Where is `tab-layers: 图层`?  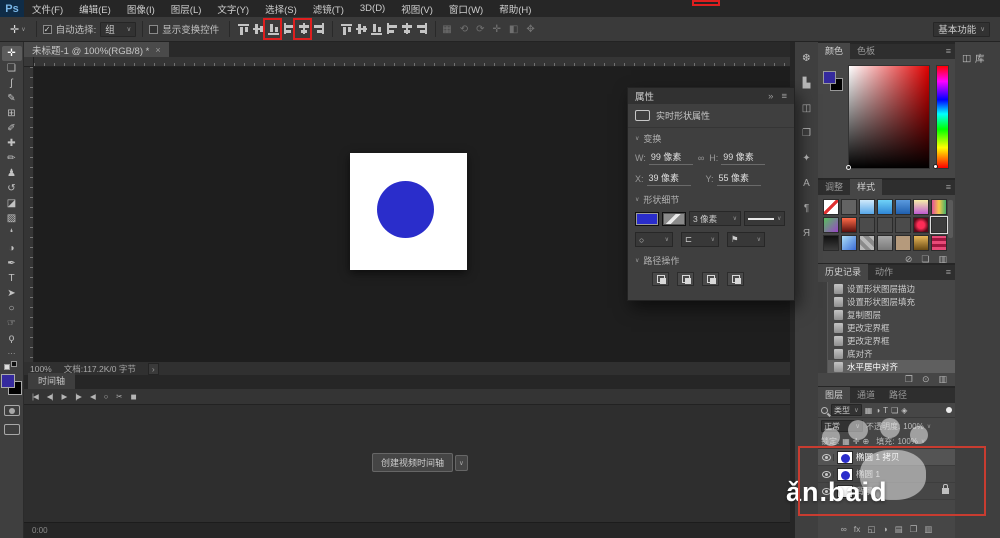 tab-layers: 图层 is located at coordinates (834, 395).